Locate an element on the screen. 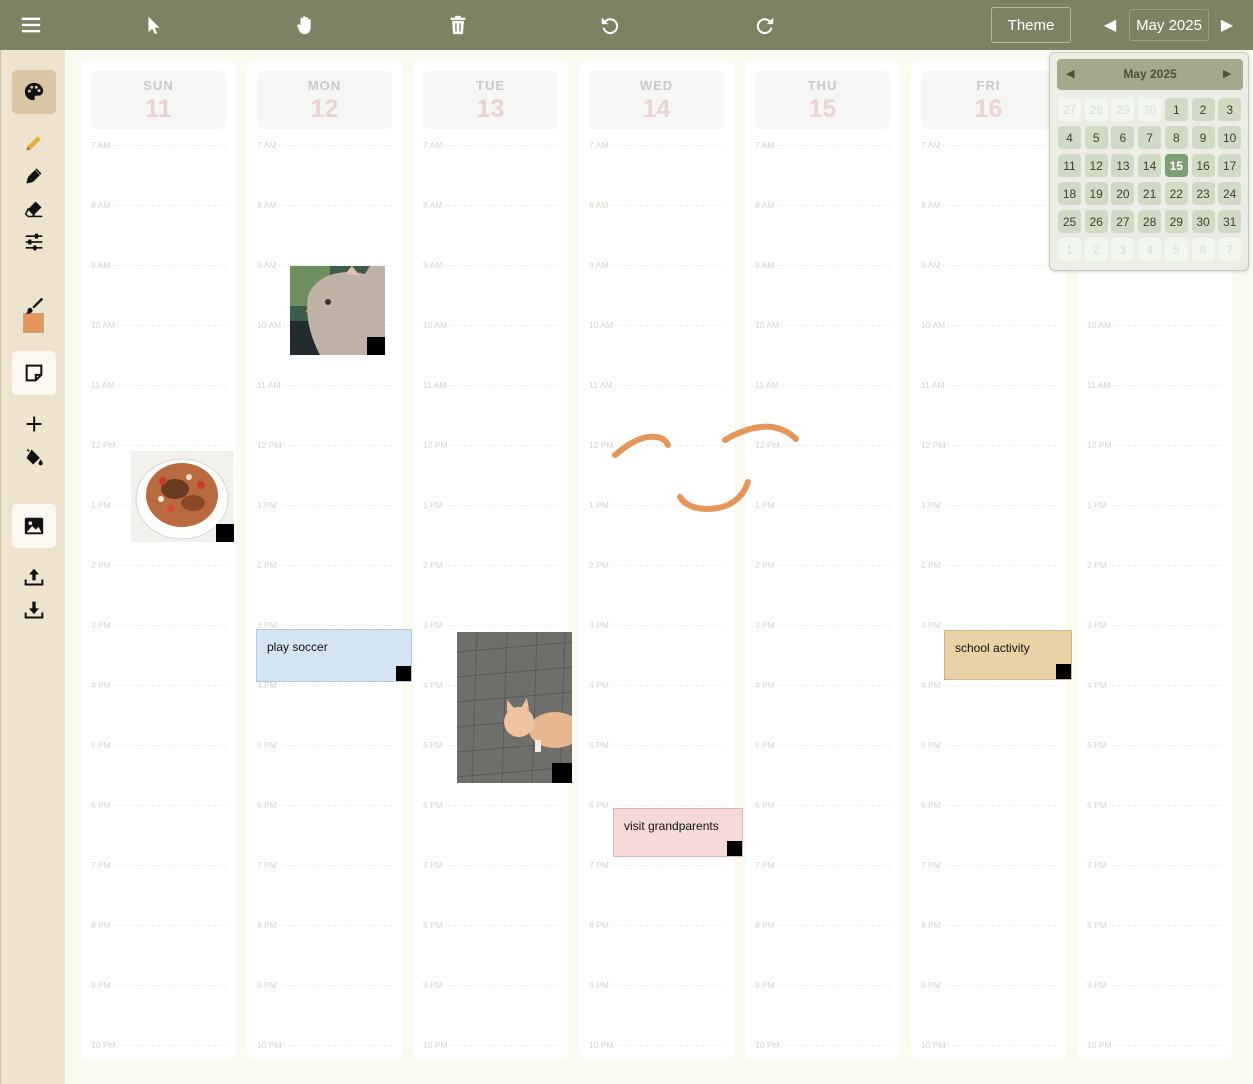 The image size is (1253, 1084). mini-calendar-day: 31 is located at coordinates (1230, 221).